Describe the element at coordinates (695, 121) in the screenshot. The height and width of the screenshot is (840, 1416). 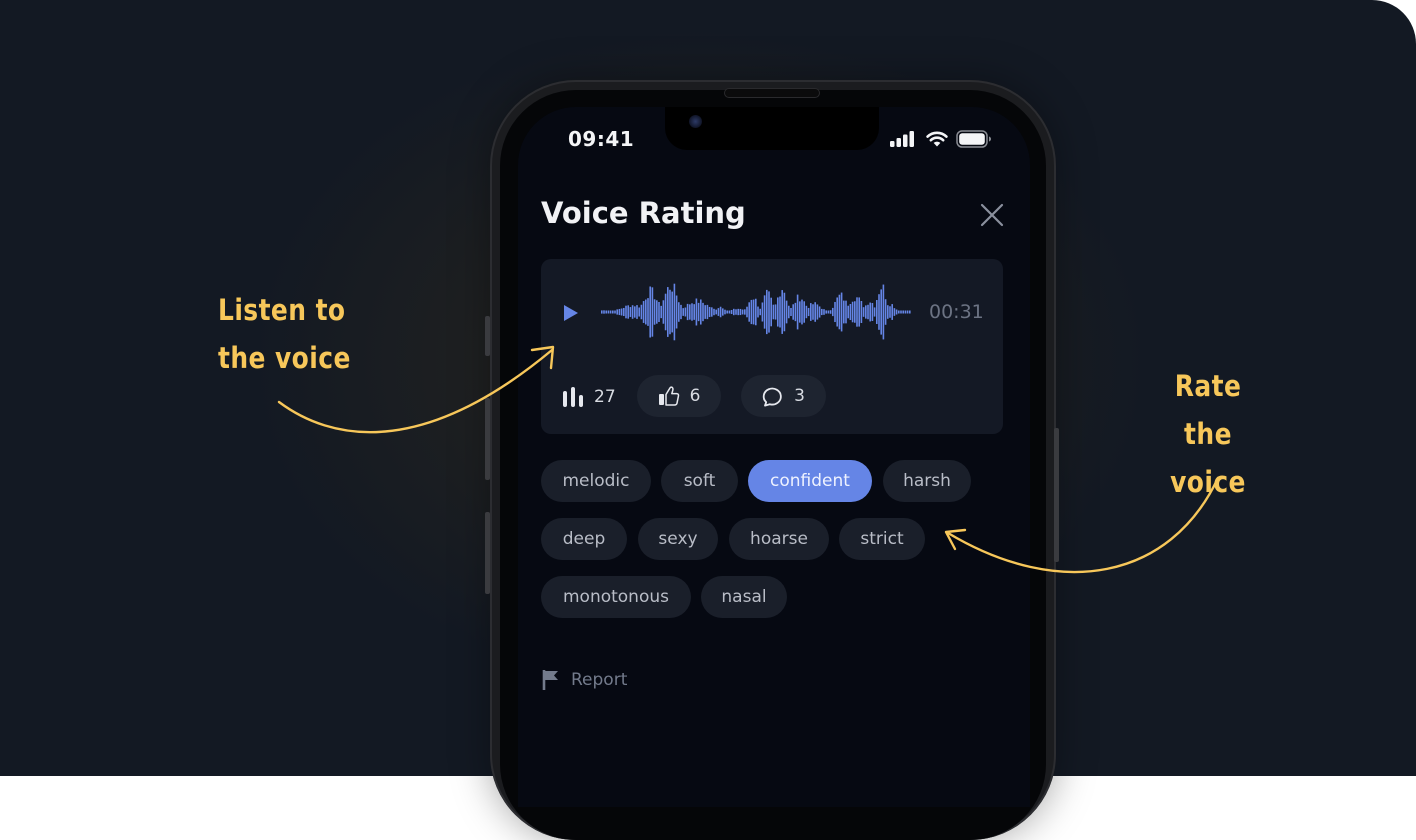
I see `front-camera` at that location.